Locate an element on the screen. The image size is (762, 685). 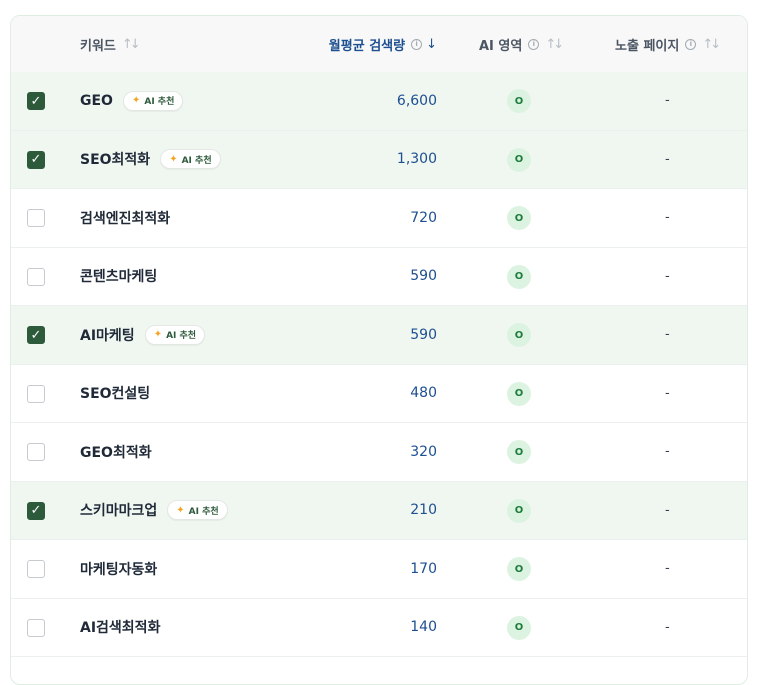
keyword-text: SEO최적화 is located at coordinates (115, 160).